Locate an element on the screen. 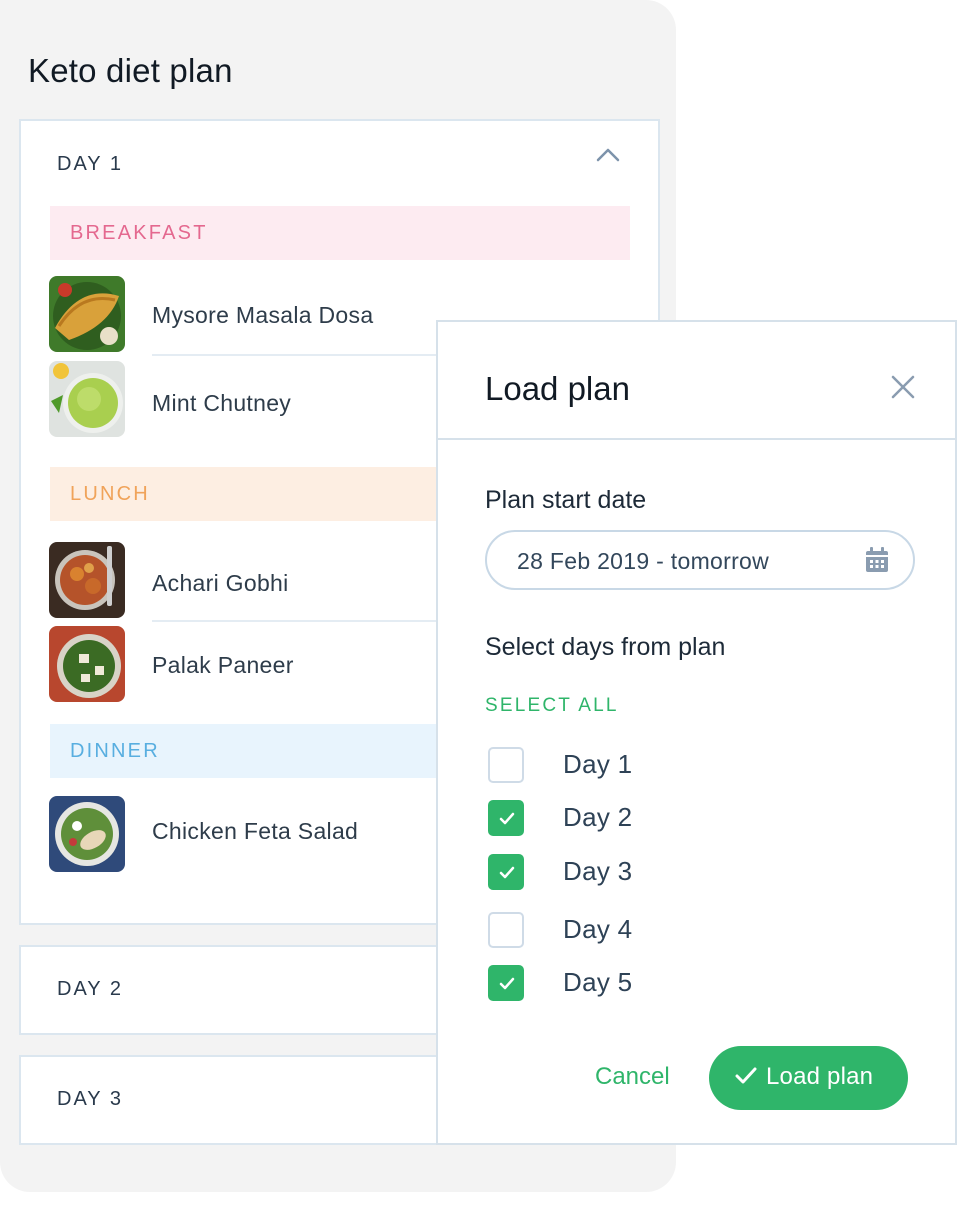 This screenshot has width=958, height=1226. food-item-name: Mint Chutney is located at coordinates (221, 403).